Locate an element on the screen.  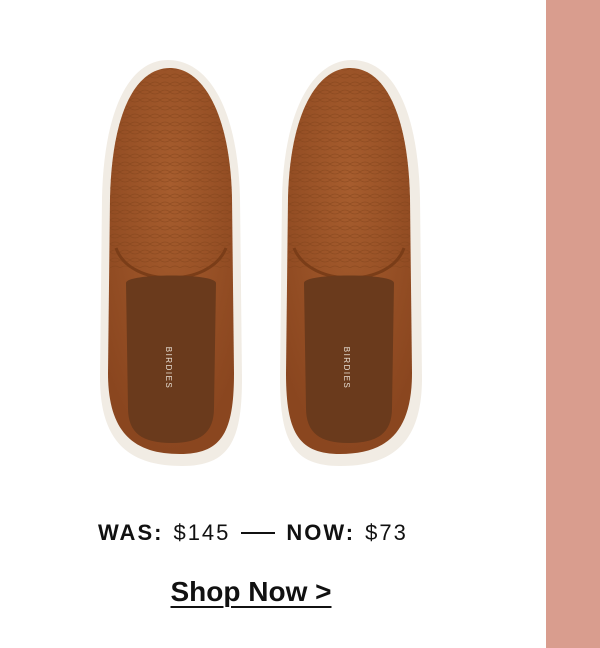
now-label: NOW: is located at coordinates (321, 532).